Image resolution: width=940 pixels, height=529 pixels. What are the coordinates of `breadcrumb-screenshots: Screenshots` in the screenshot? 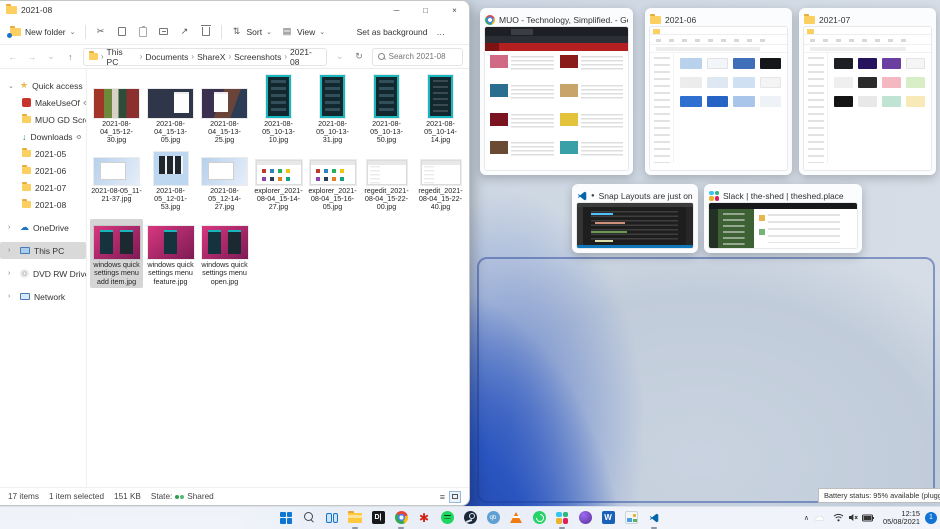 It's located at (257, 57).